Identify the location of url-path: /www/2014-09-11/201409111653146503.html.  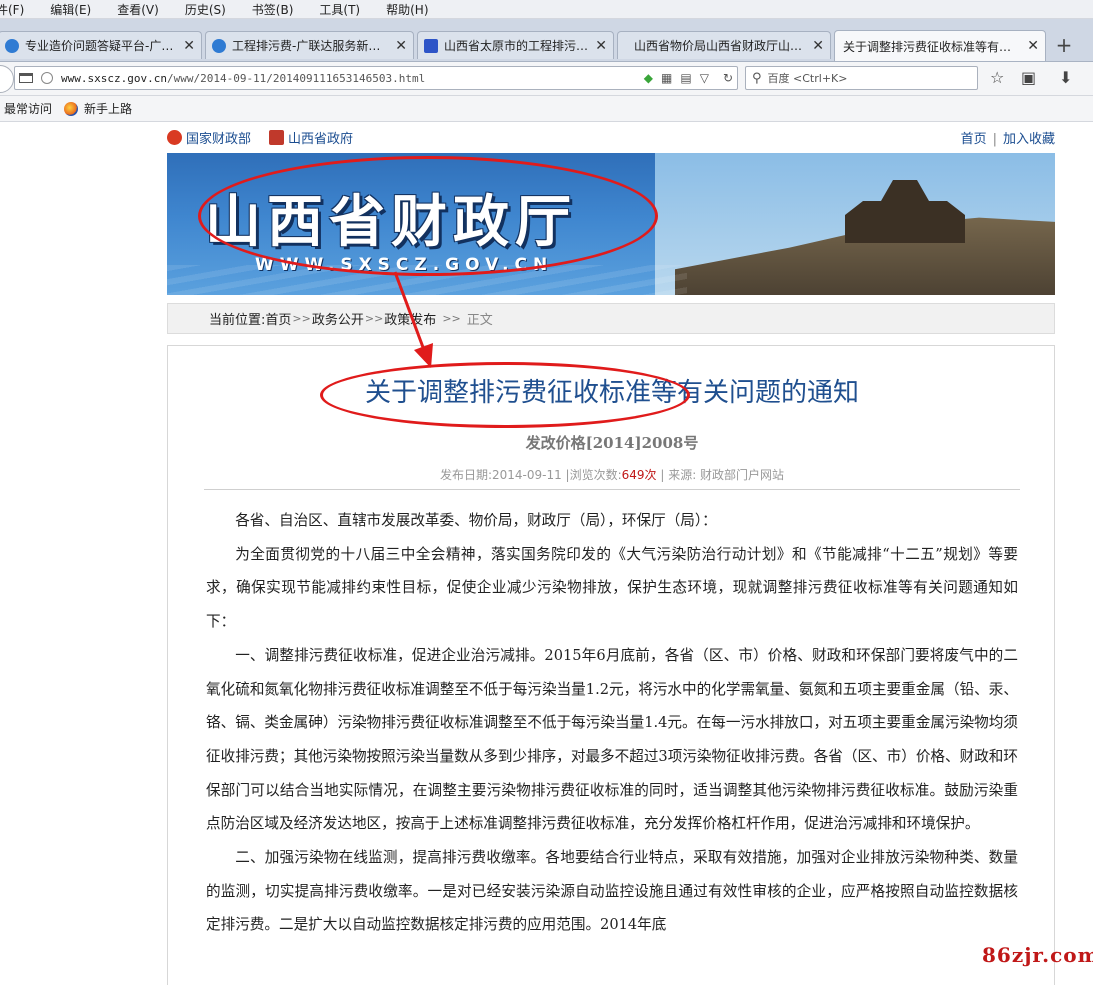
(296, 78).